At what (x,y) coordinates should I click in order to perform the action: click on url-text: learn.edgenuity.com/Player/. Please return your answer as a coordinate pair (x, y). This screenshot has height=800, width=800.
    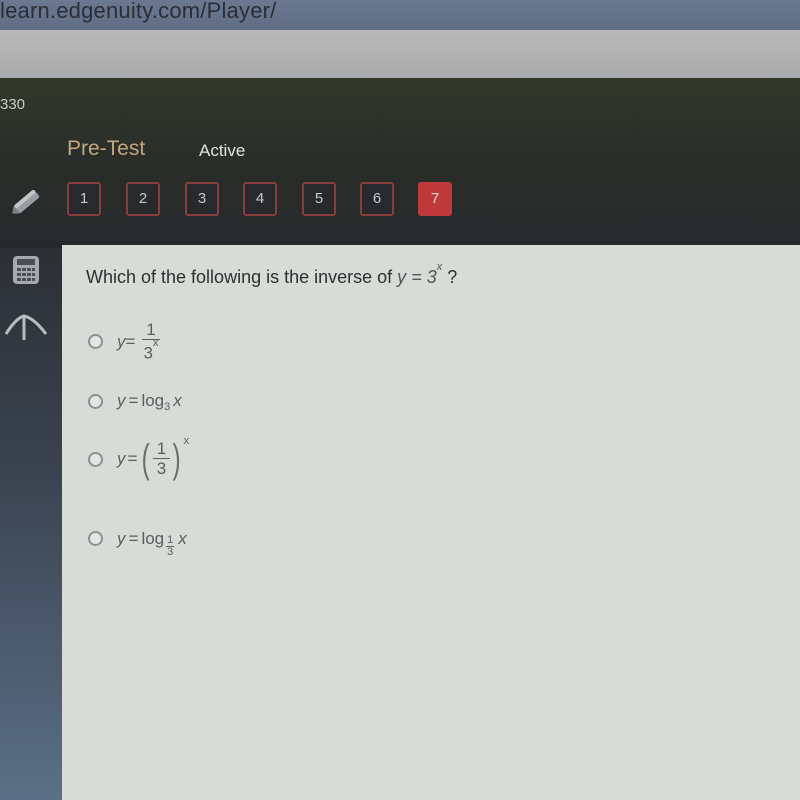
    Looking at the image, I should click on (138, 12).